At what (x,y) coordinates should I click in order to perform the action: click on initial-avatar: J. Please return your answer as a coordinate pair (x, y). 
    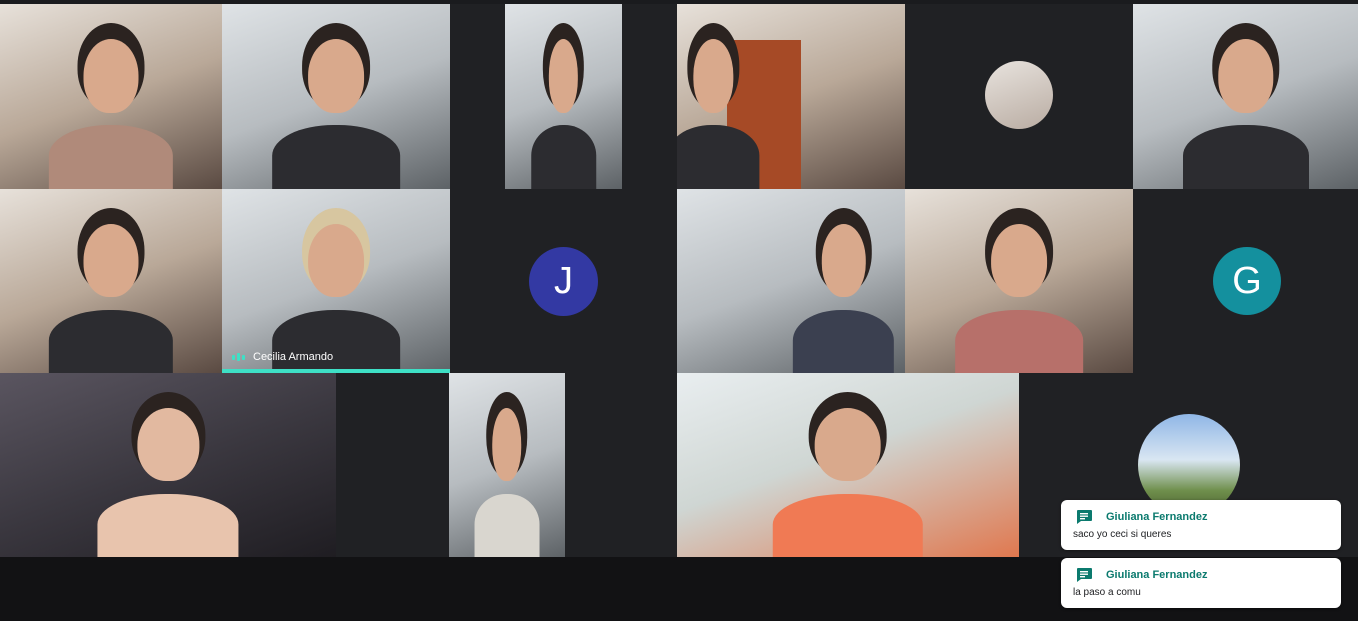
    Looking at the image, I should click on (563, 281).